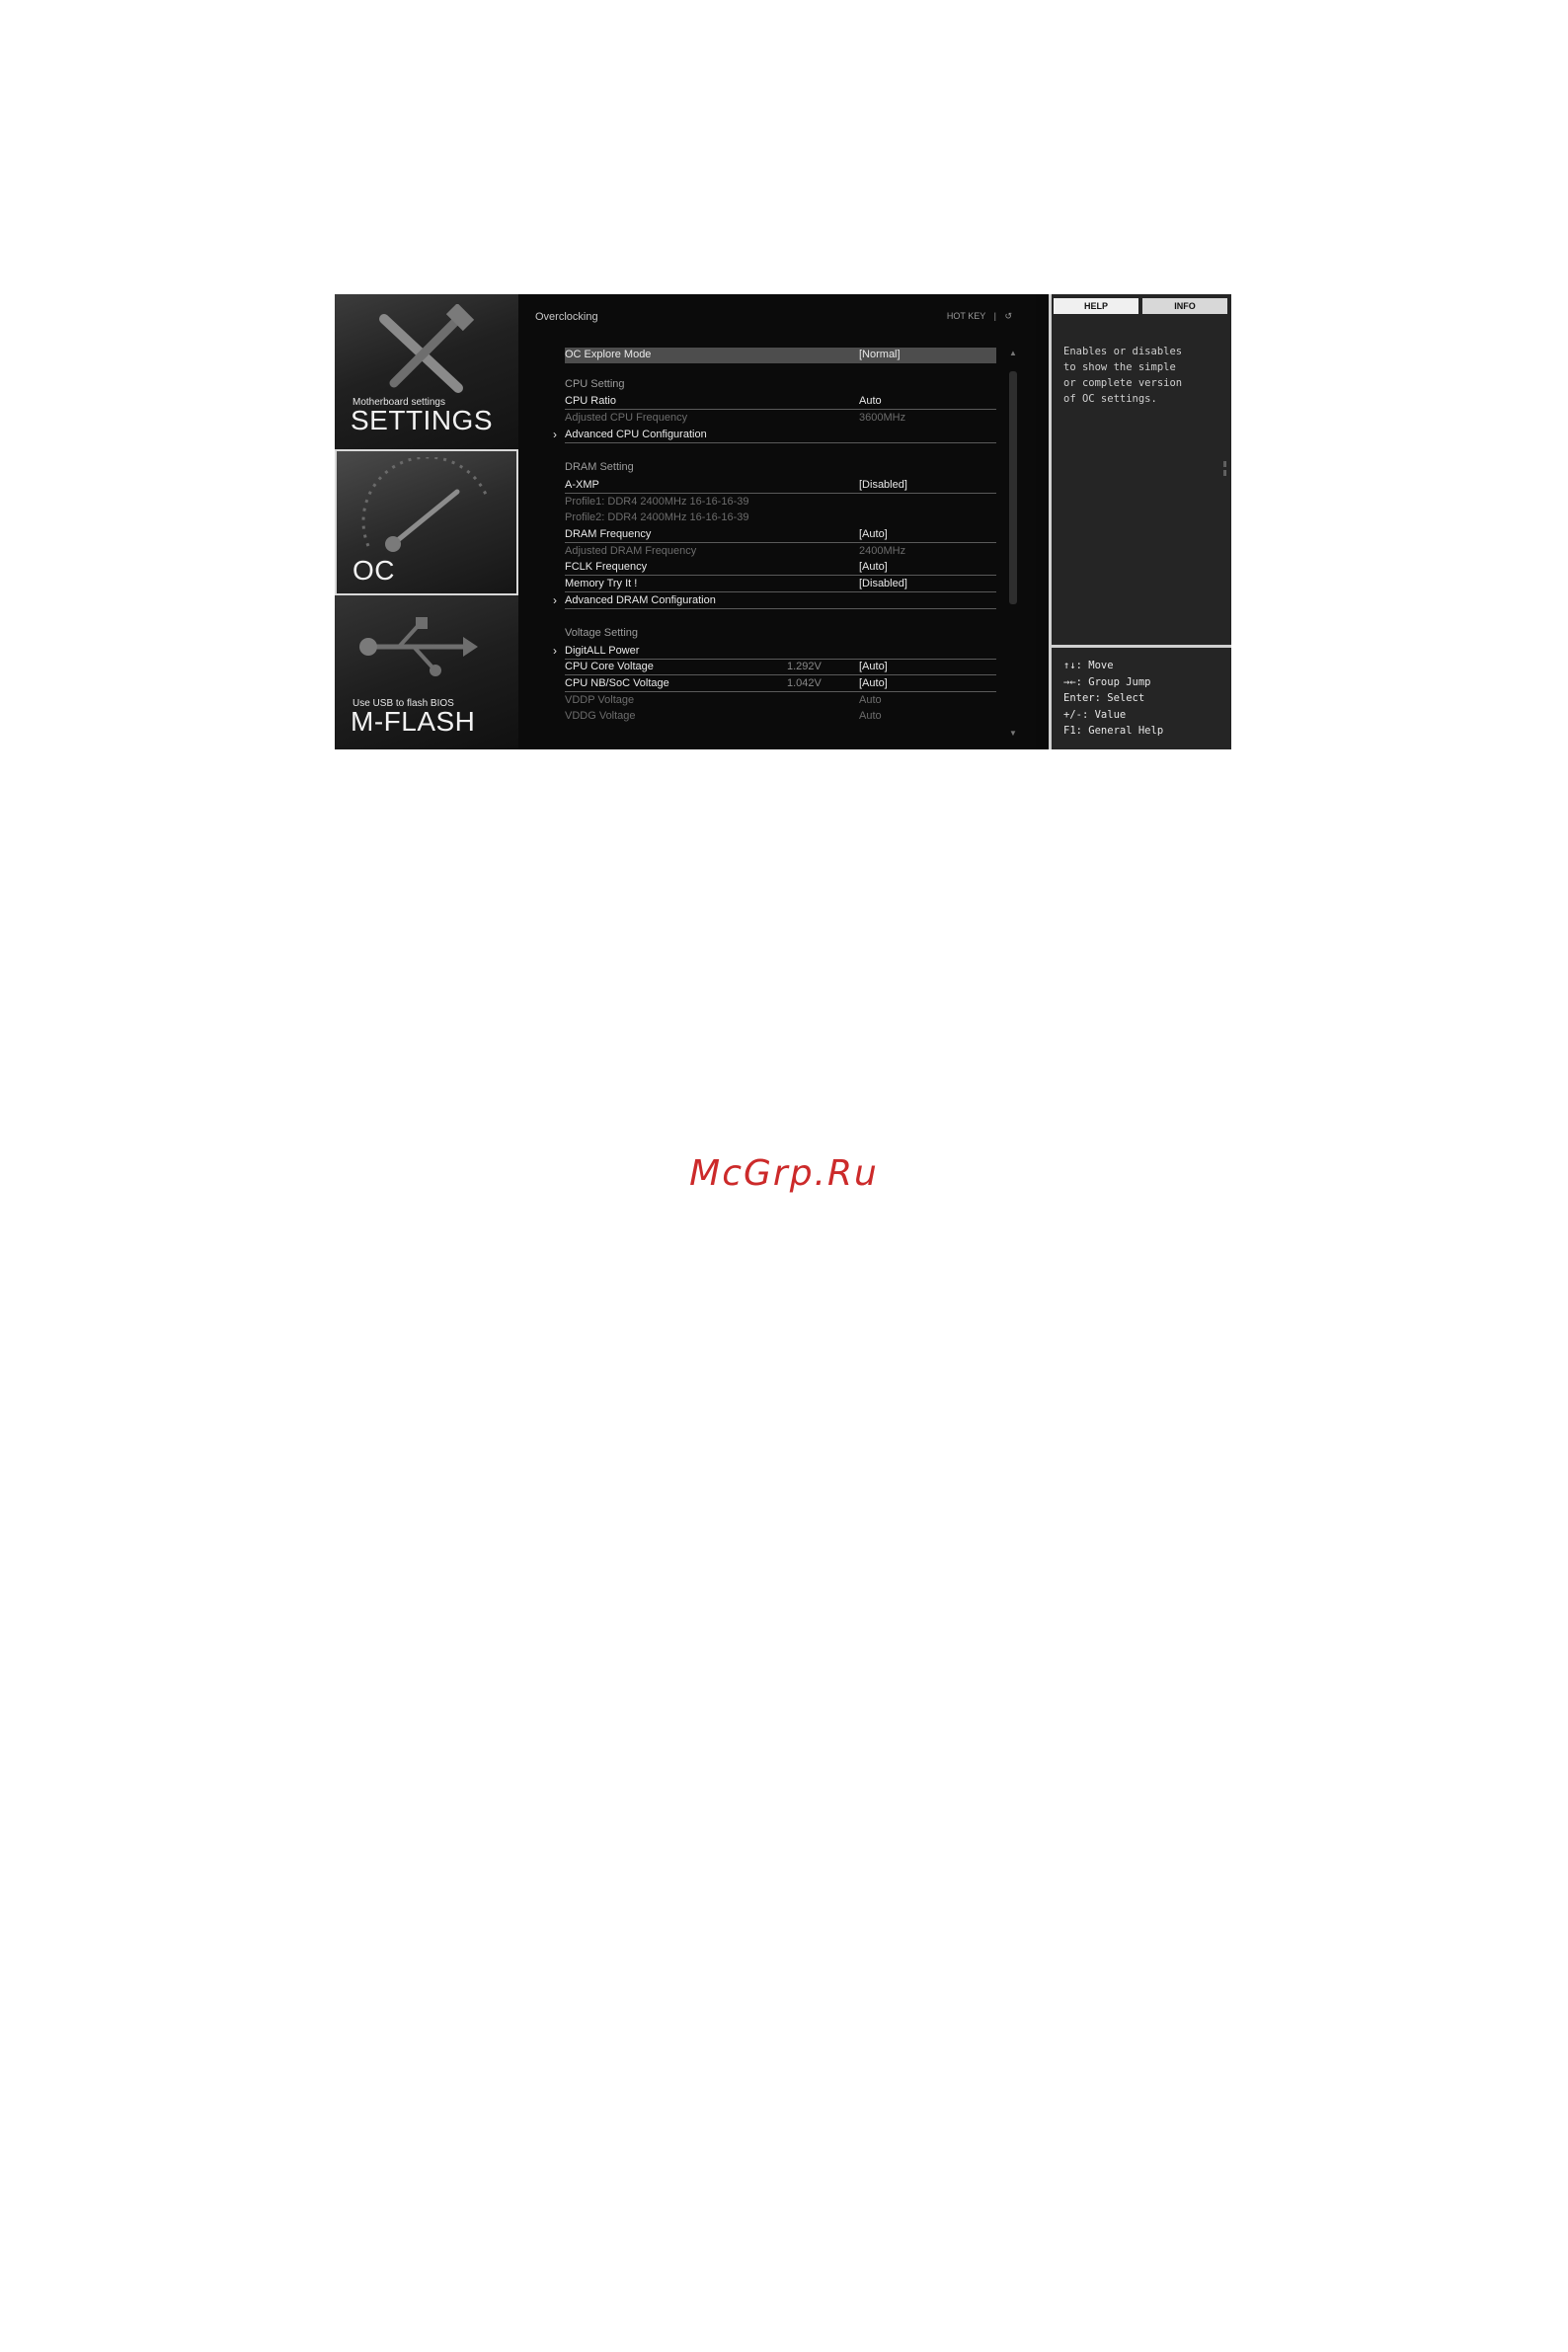 Image resolution: width=1568 pixels, height=2352 pixels. Describe the element at coordinates (599, 467) in the screenshot. I see `section-dram-setting: DRAM Setting` at that location.